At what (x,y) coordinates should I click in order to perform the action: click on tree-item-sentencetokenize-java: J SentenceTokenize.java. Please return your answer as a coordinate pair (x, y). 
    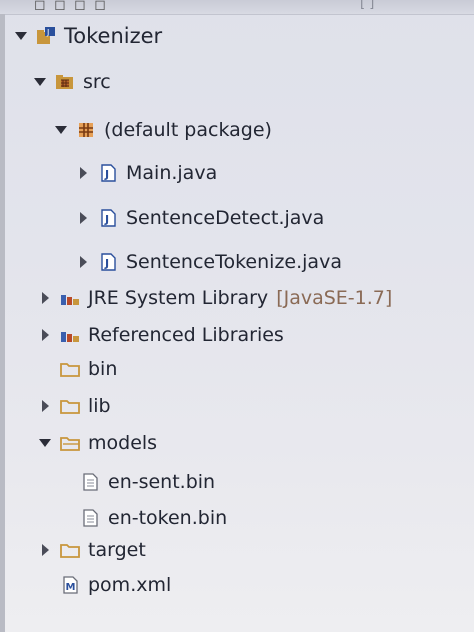
    Looking at the image, I should click on (209, 262).